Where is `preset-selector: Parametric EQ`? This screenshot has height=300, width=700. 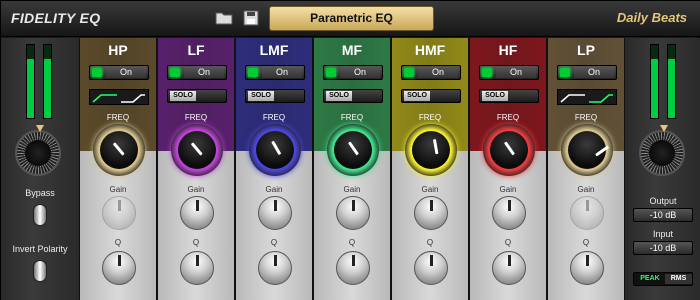
preset-selector: Parametric EQ is located at coordinates (351, 18).